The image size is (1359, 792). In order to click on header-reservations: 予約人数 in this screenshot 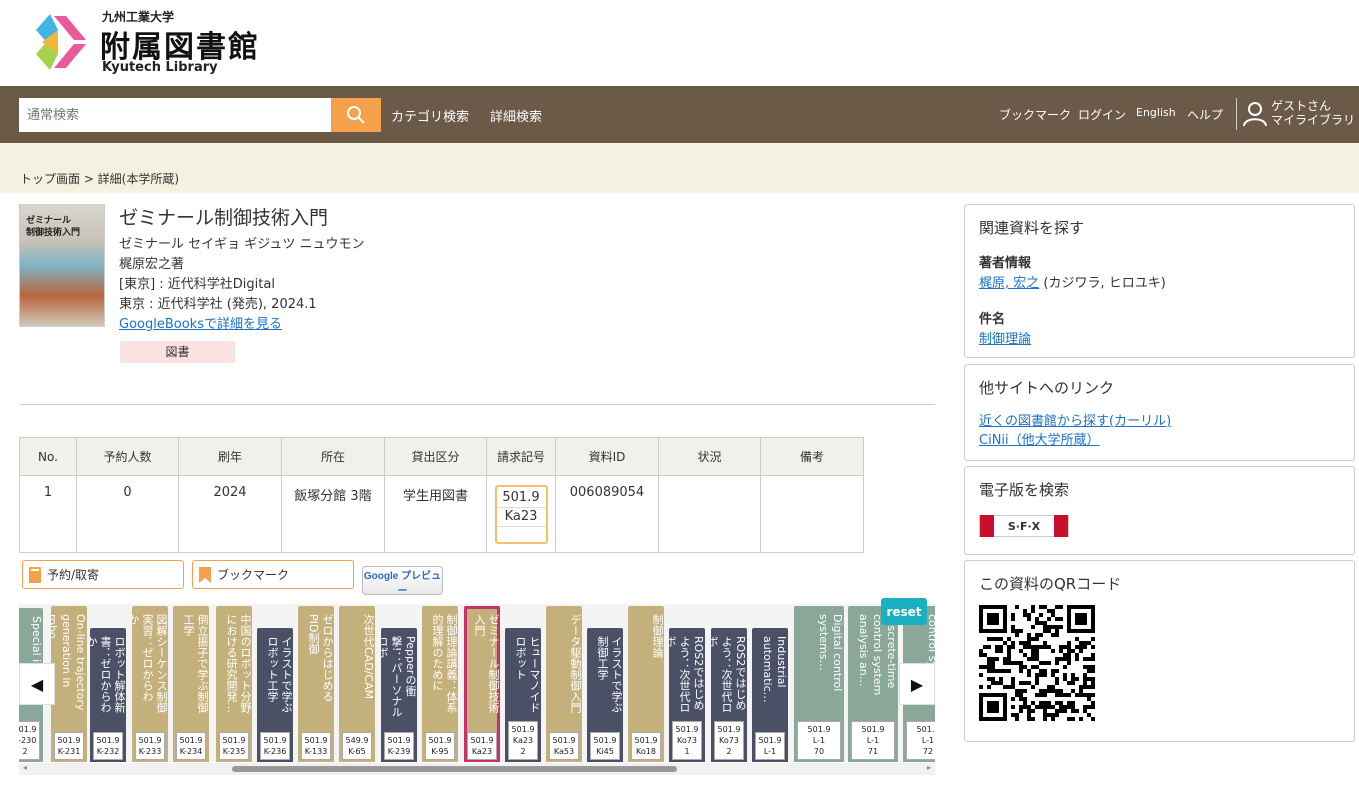, I will do `click(127, 456)`.